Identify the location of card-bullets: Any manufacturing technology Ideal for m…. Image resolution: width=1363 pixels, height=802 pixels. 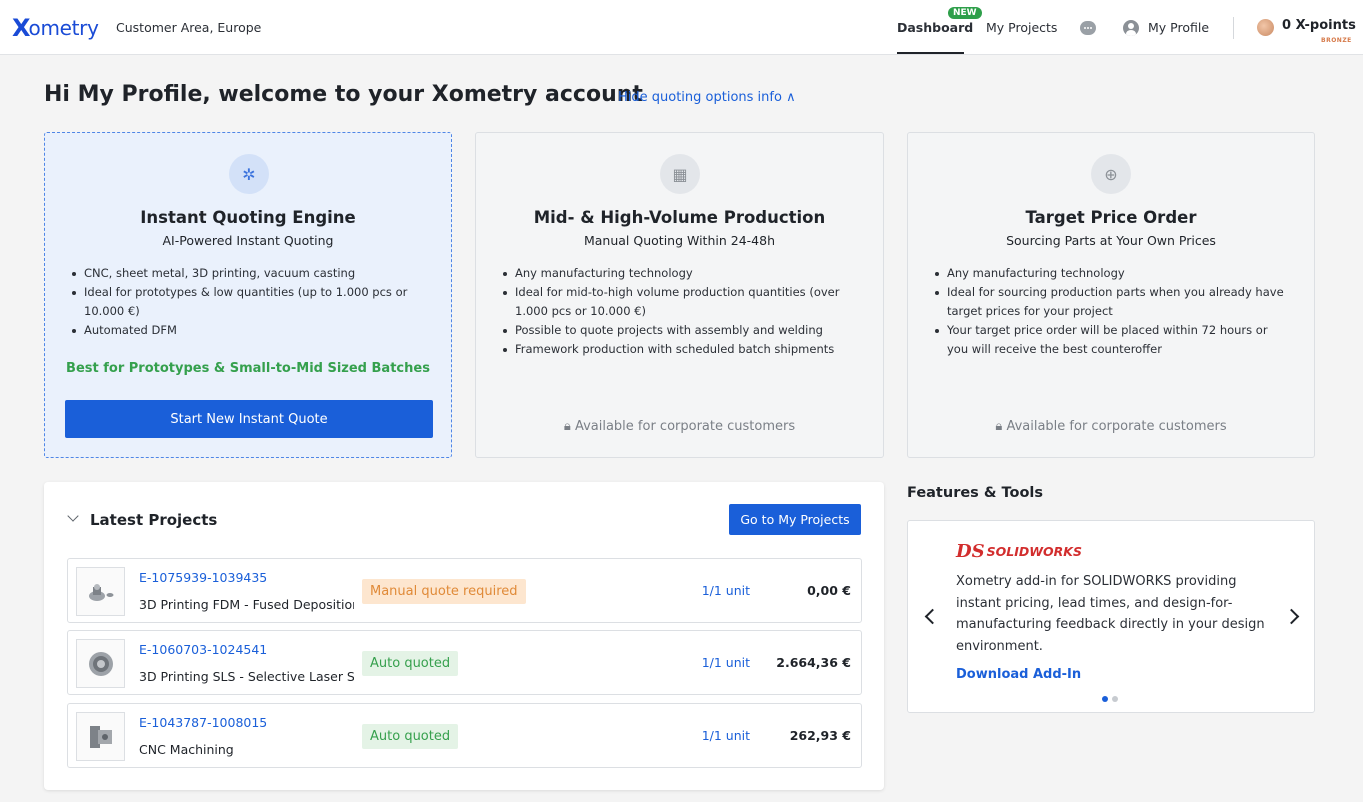
(680, 311).